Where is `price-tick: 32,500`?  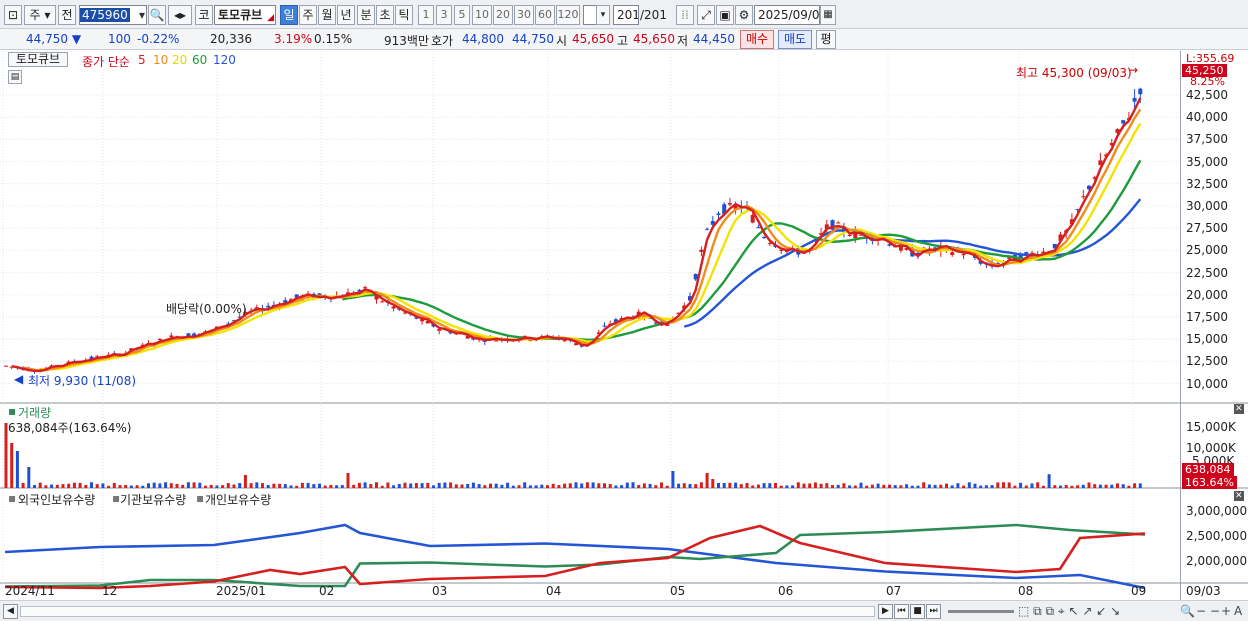
price-tick: 32,500 is located at coordinates (1207, 184).